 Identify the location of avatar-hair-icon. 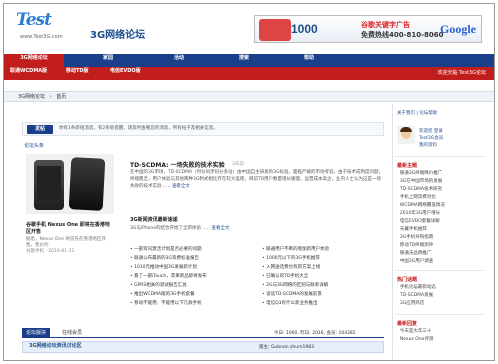
(406, 129).